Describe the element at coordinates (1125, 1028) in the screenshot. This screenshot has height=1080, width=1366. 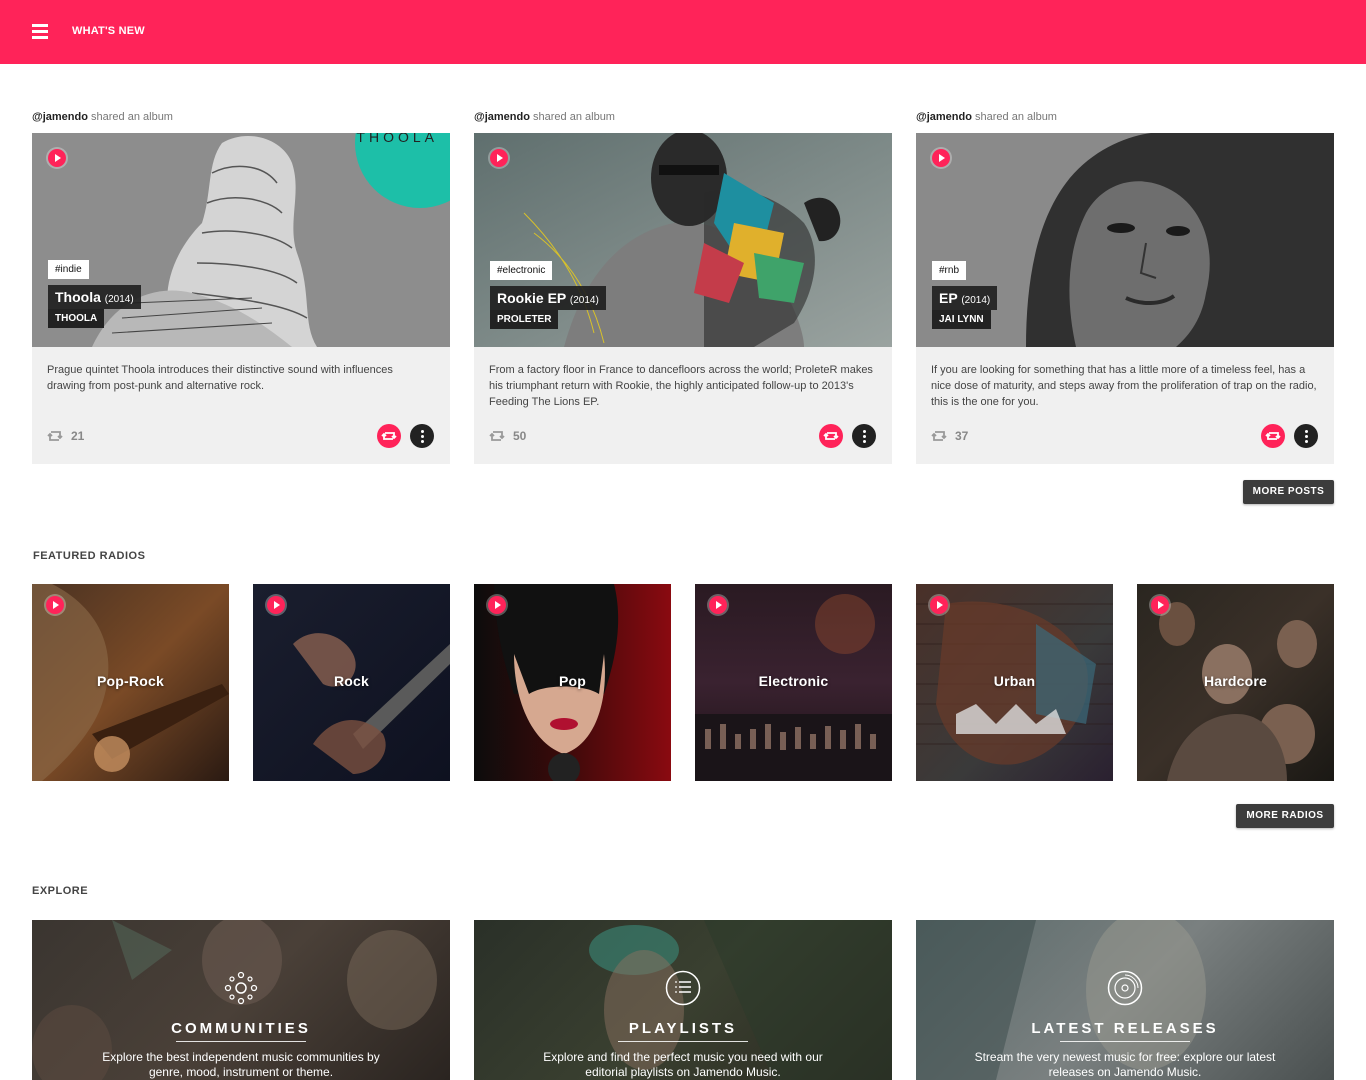
I see `explore-title: LATEST RELEASES` at that location.